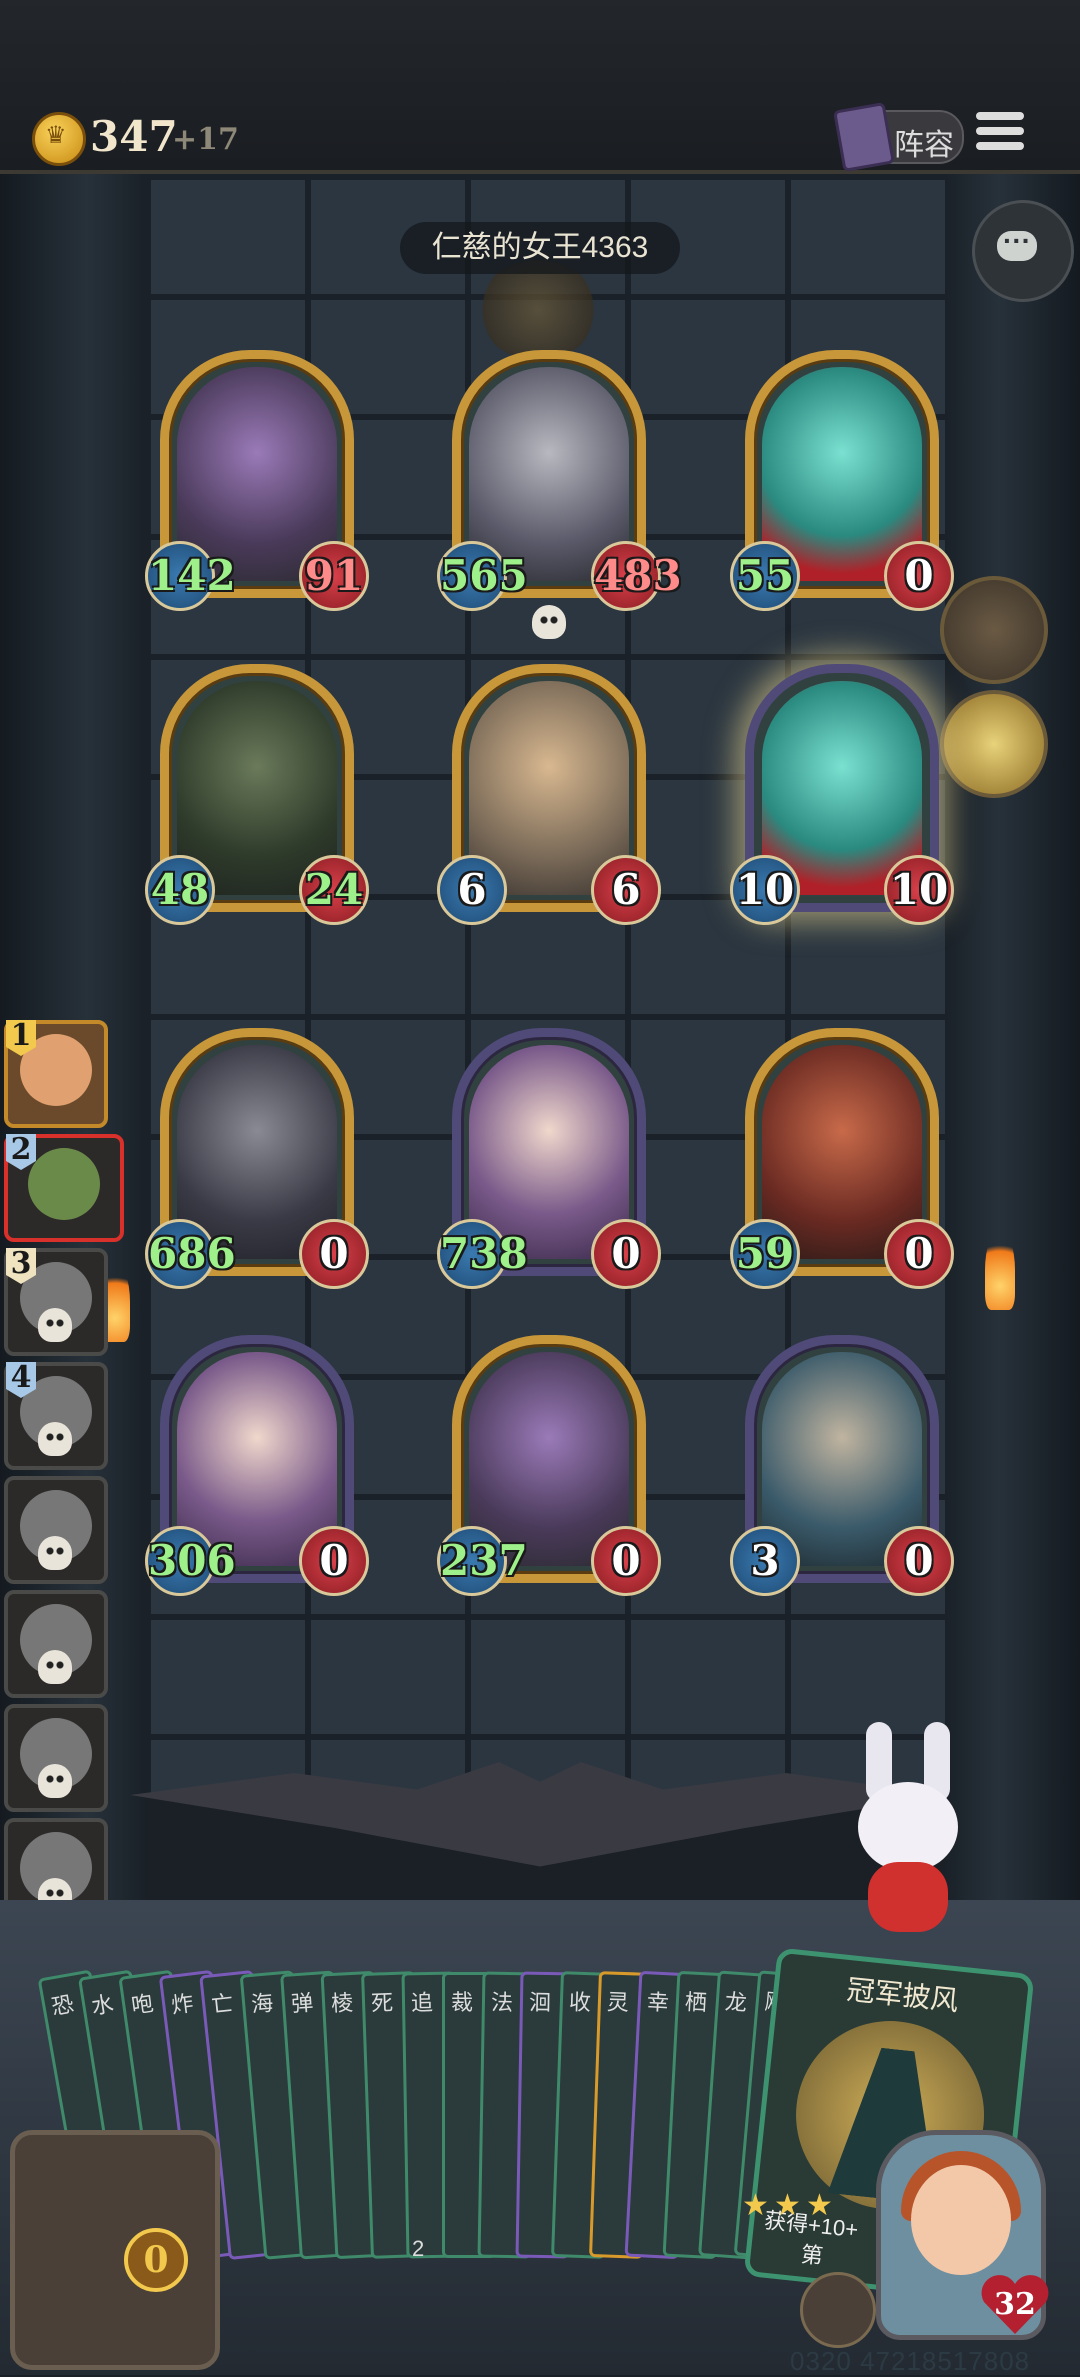  What do you see at coordinates (919, 890) in the screenshot?
I see `health-stat: 10` at bounding box center [919, 890].